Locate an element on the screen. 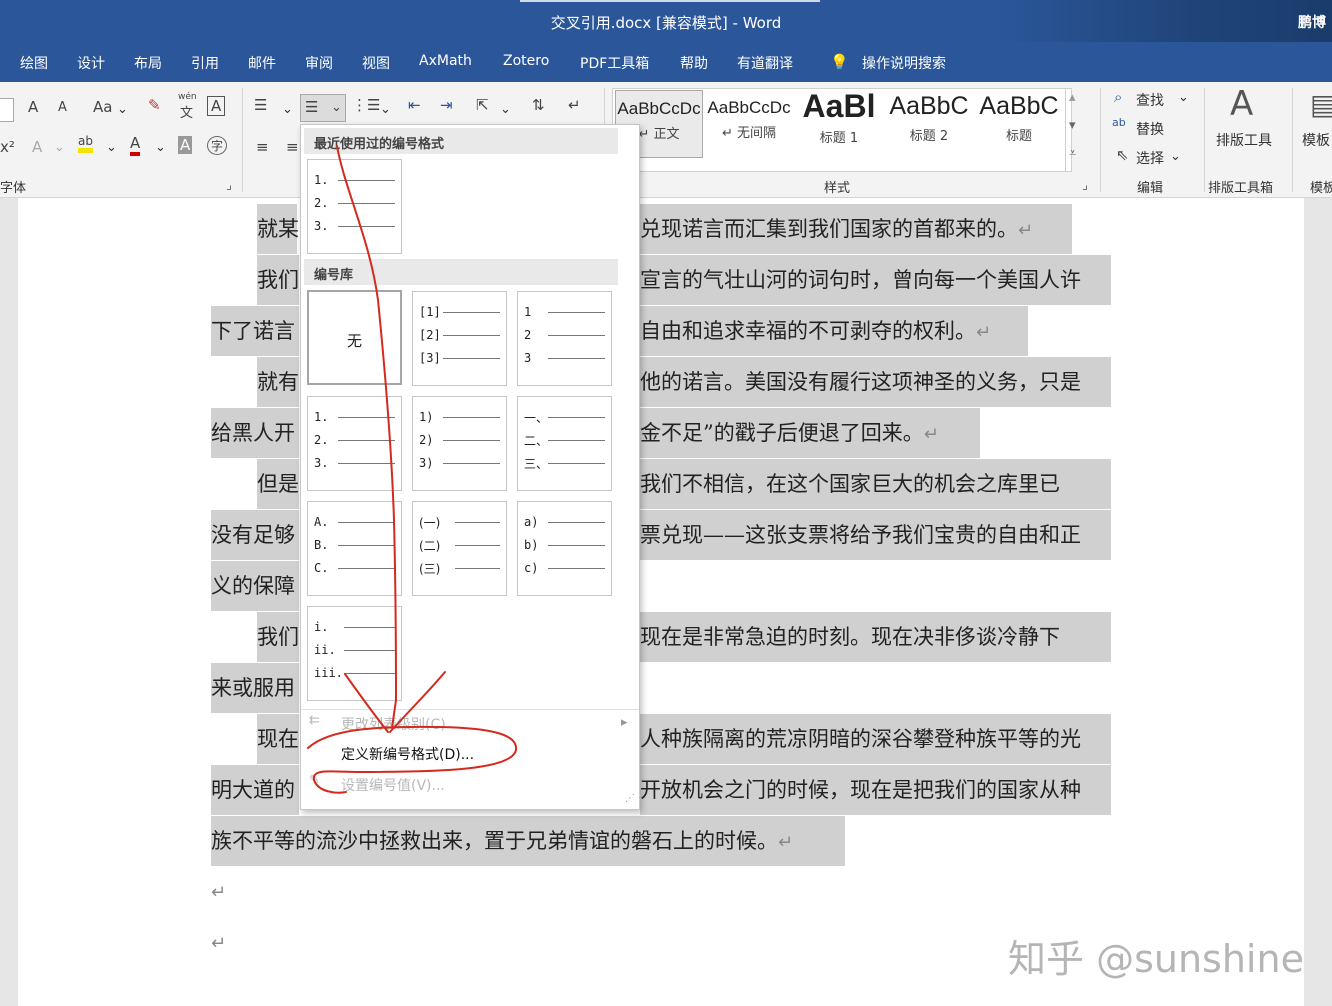 This screenshot has width=1332, height=1006. template-button: 模板 is located at coordinates (1316, 140).